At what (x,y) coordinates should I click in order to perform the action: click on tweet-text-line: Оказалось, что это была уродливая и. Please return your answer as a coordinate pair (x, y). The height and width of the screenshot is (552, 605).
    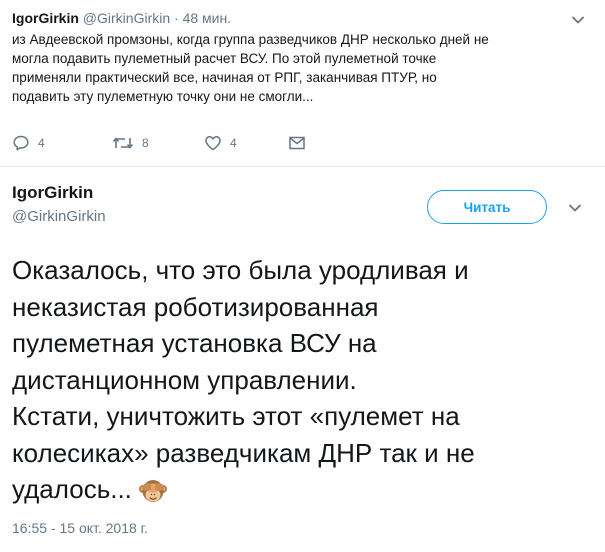
    Looking at the image, I should click on (240, 270).